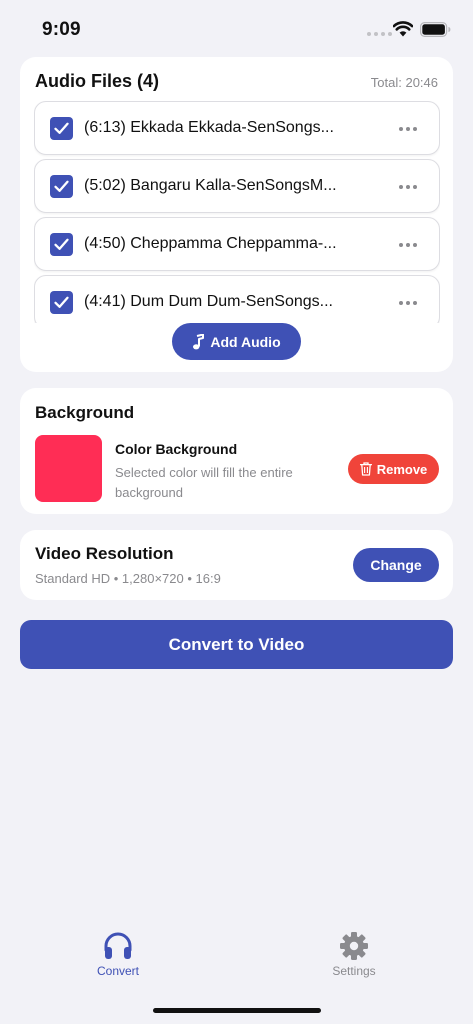 This screenshot has height=1024, width=473. What do you see at coordinates (118, 945) in the screenshot?
I see `headphones-icon` at bounding box center [118, 945].